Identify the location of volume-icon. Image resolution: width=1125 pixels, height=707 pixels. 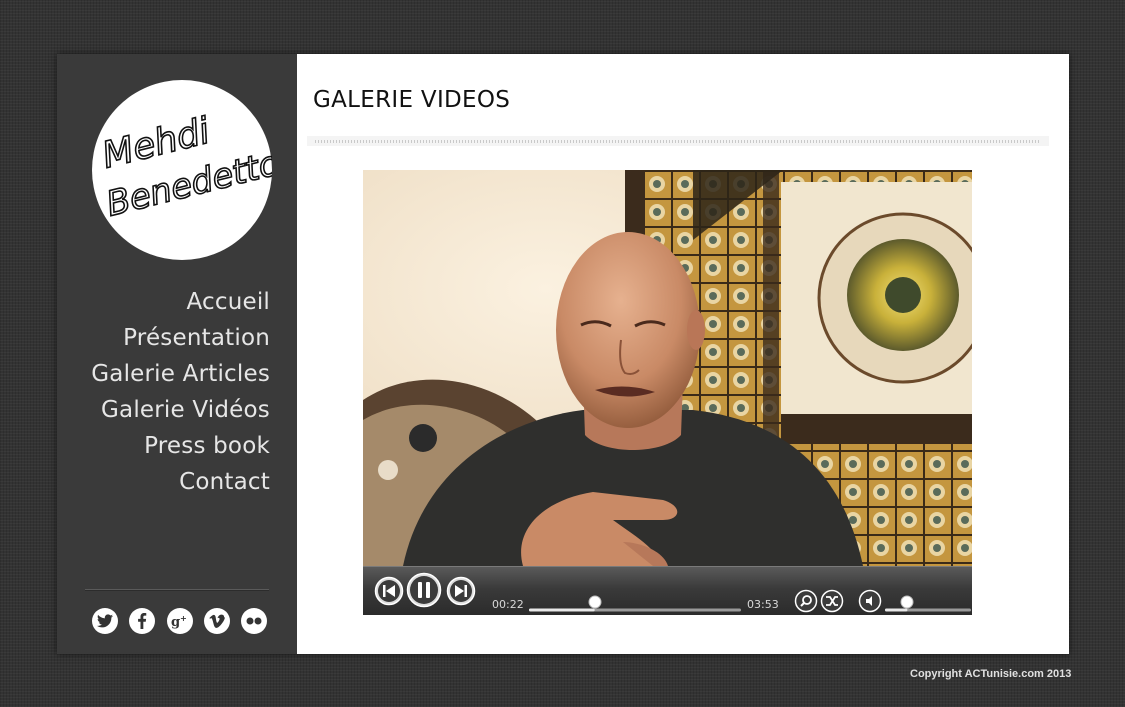
(870, 601).